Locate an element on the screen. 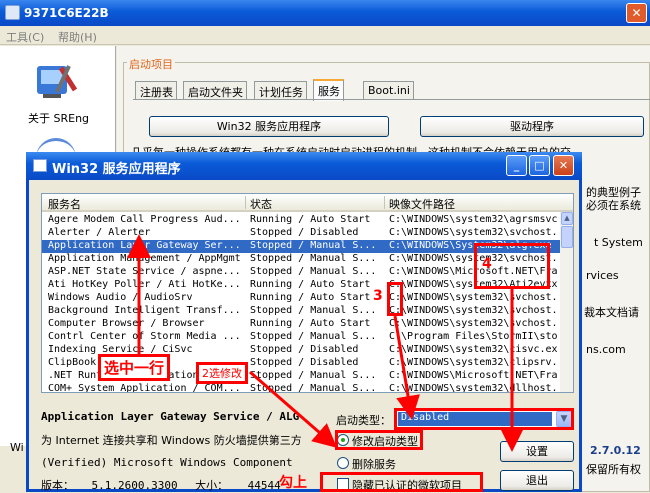  vertical-scrollbar: ▲ is located at coordinates (566, 302).